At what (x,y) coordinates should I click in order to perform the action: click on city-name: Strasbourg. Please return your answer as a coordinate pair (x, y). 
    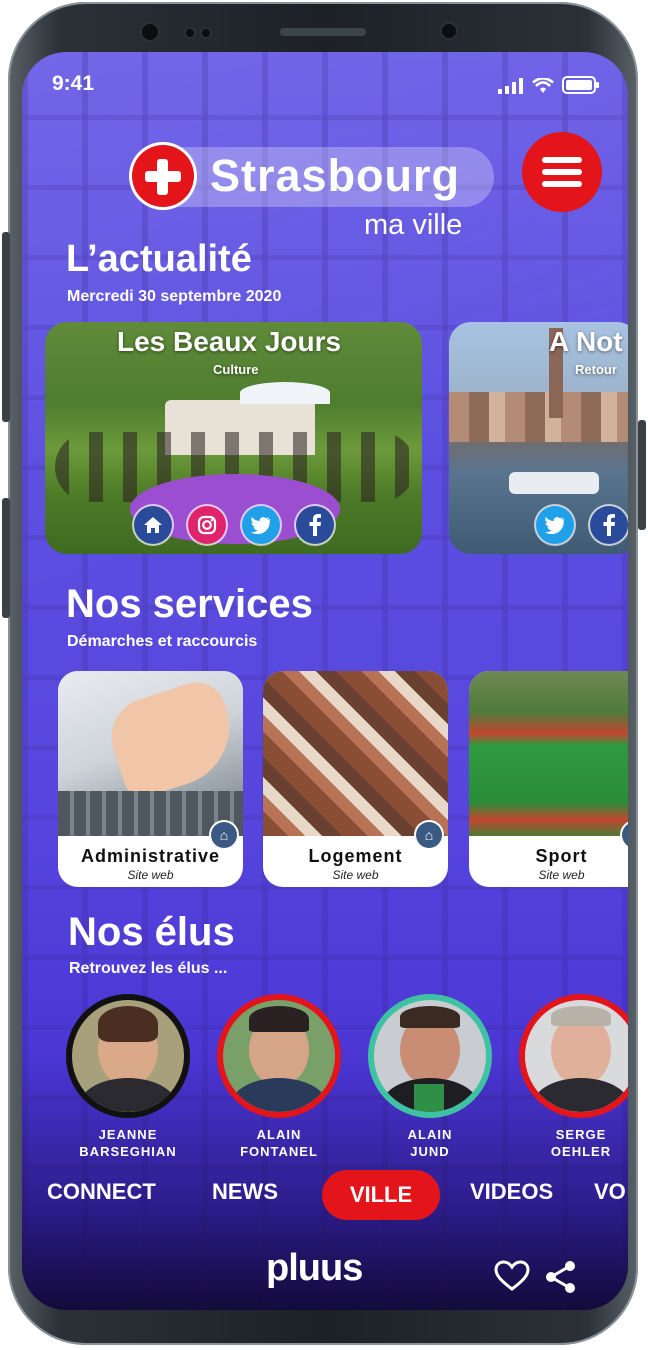
    Looking at the image, I should click on (335, 175).